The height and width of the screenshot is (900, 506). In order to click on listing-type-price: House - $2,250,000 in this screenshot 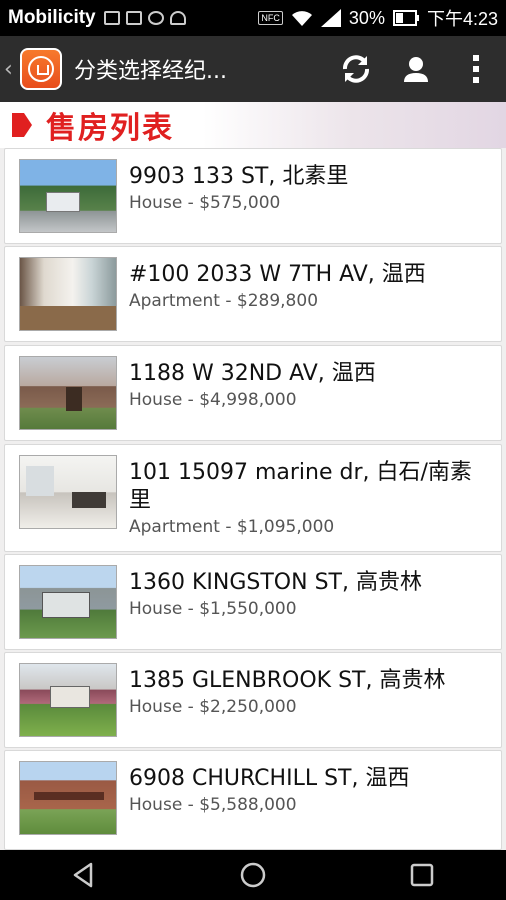, I will do `click(213, 707)`.